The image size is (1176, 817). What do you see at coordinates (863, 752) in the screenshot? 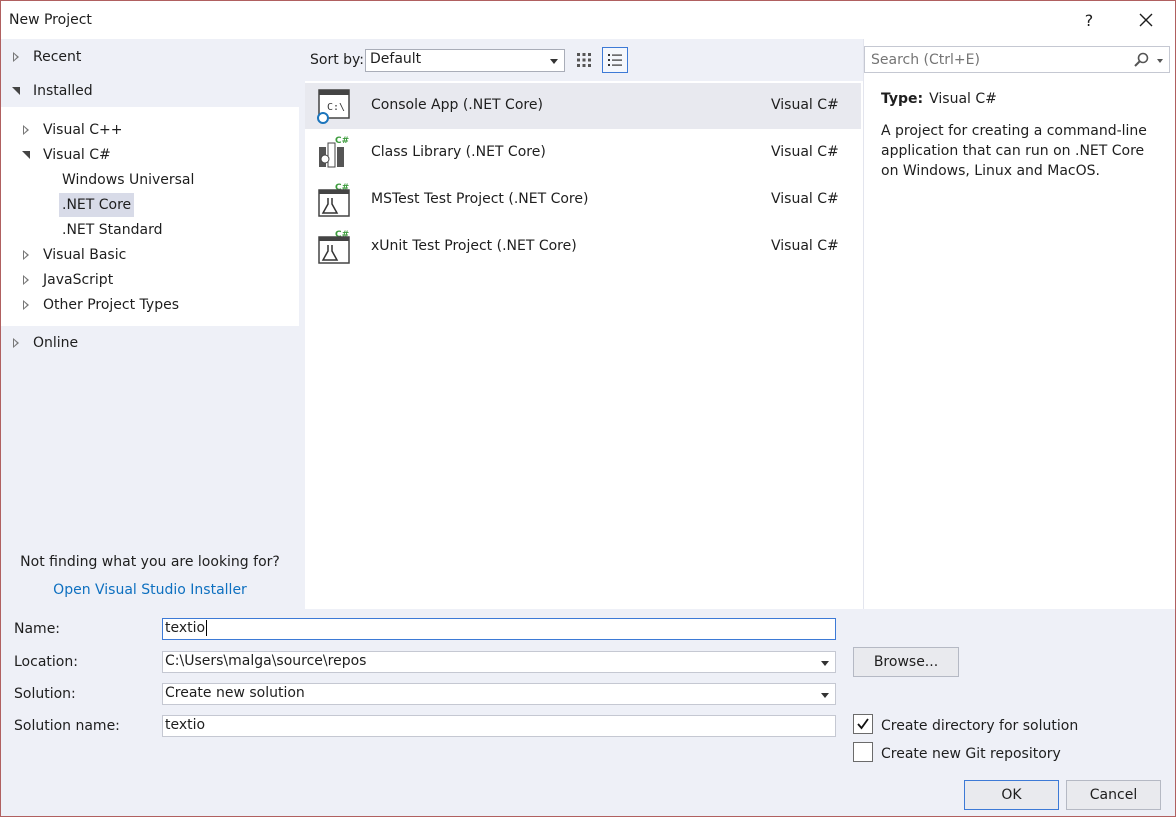
I see `git-repo-checkbox` at bounding box center [863, 752].